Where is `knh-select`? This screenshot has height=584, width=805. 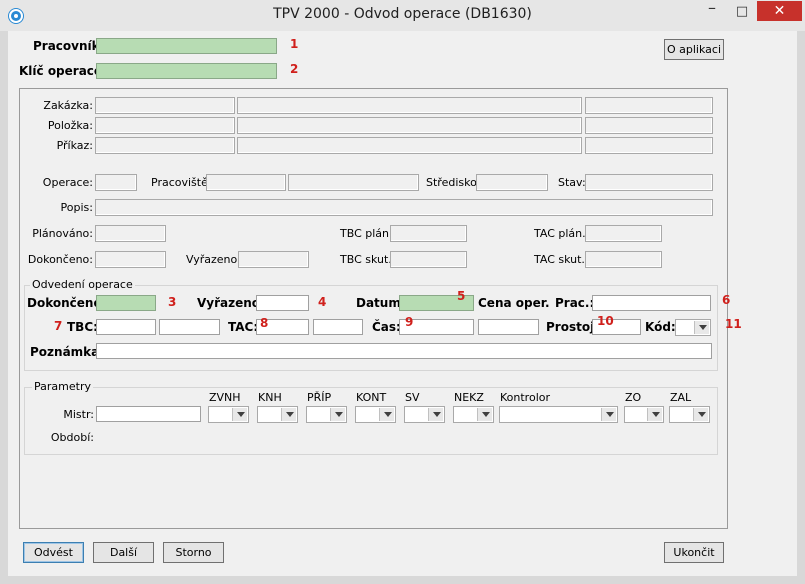
knh-select is located at coordinates (277, 414).